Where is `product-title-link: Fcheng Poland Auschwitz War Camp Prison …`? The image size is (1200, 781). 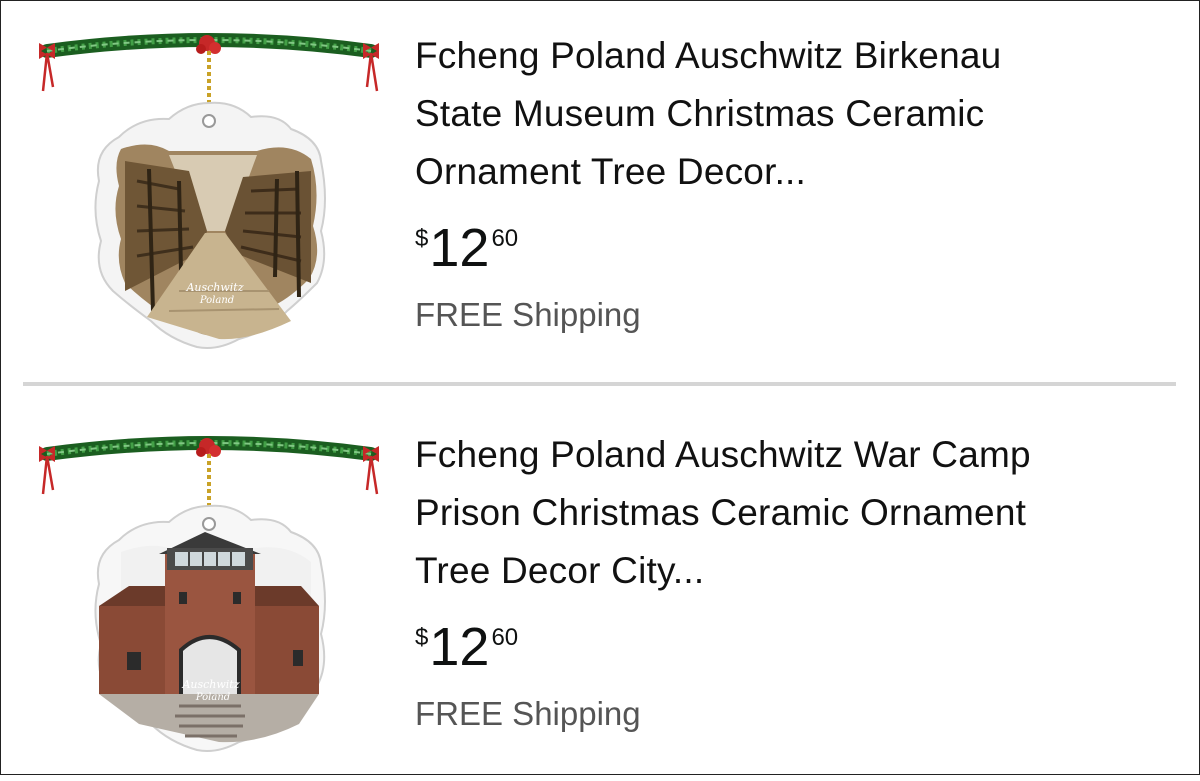
product-title-link: Fcheng Poland Auschwitz War Camp Prison … is located at coordinates (795, 513).